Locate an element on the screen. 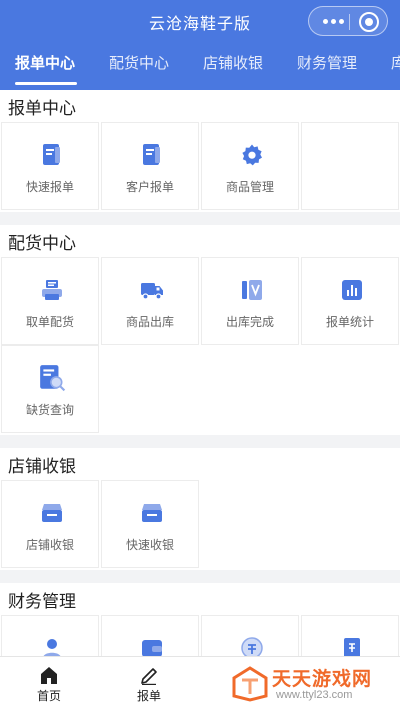  close-target-icon is located at coordinates (369, 22).